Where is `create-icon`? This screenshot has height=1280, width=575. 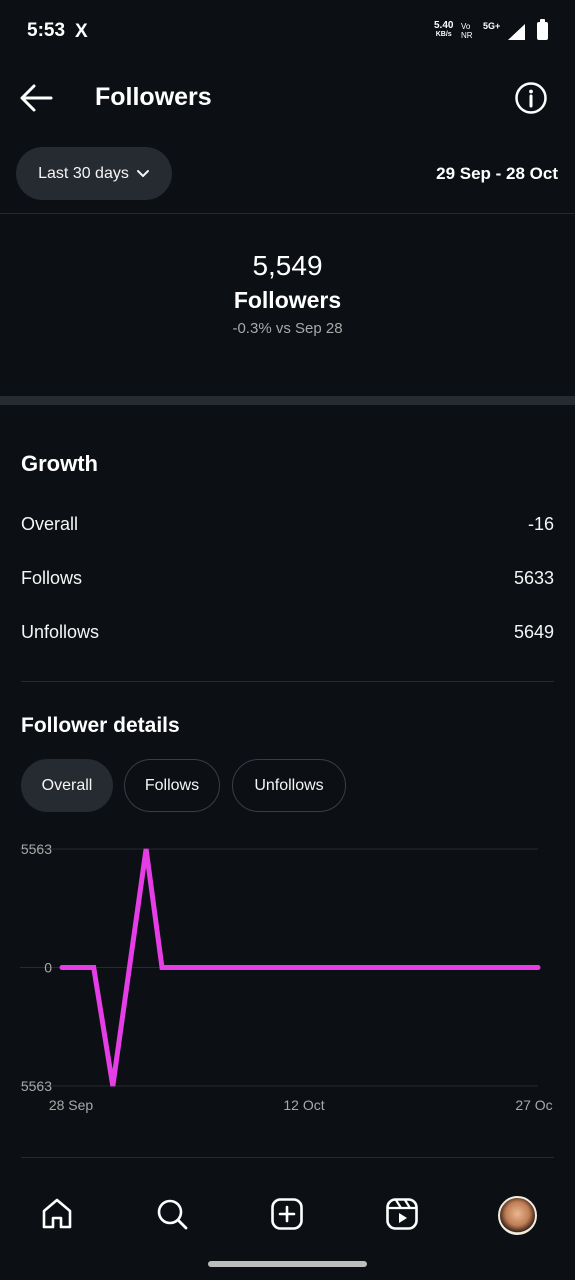 create-icon is located at coordinates (287, 1214).